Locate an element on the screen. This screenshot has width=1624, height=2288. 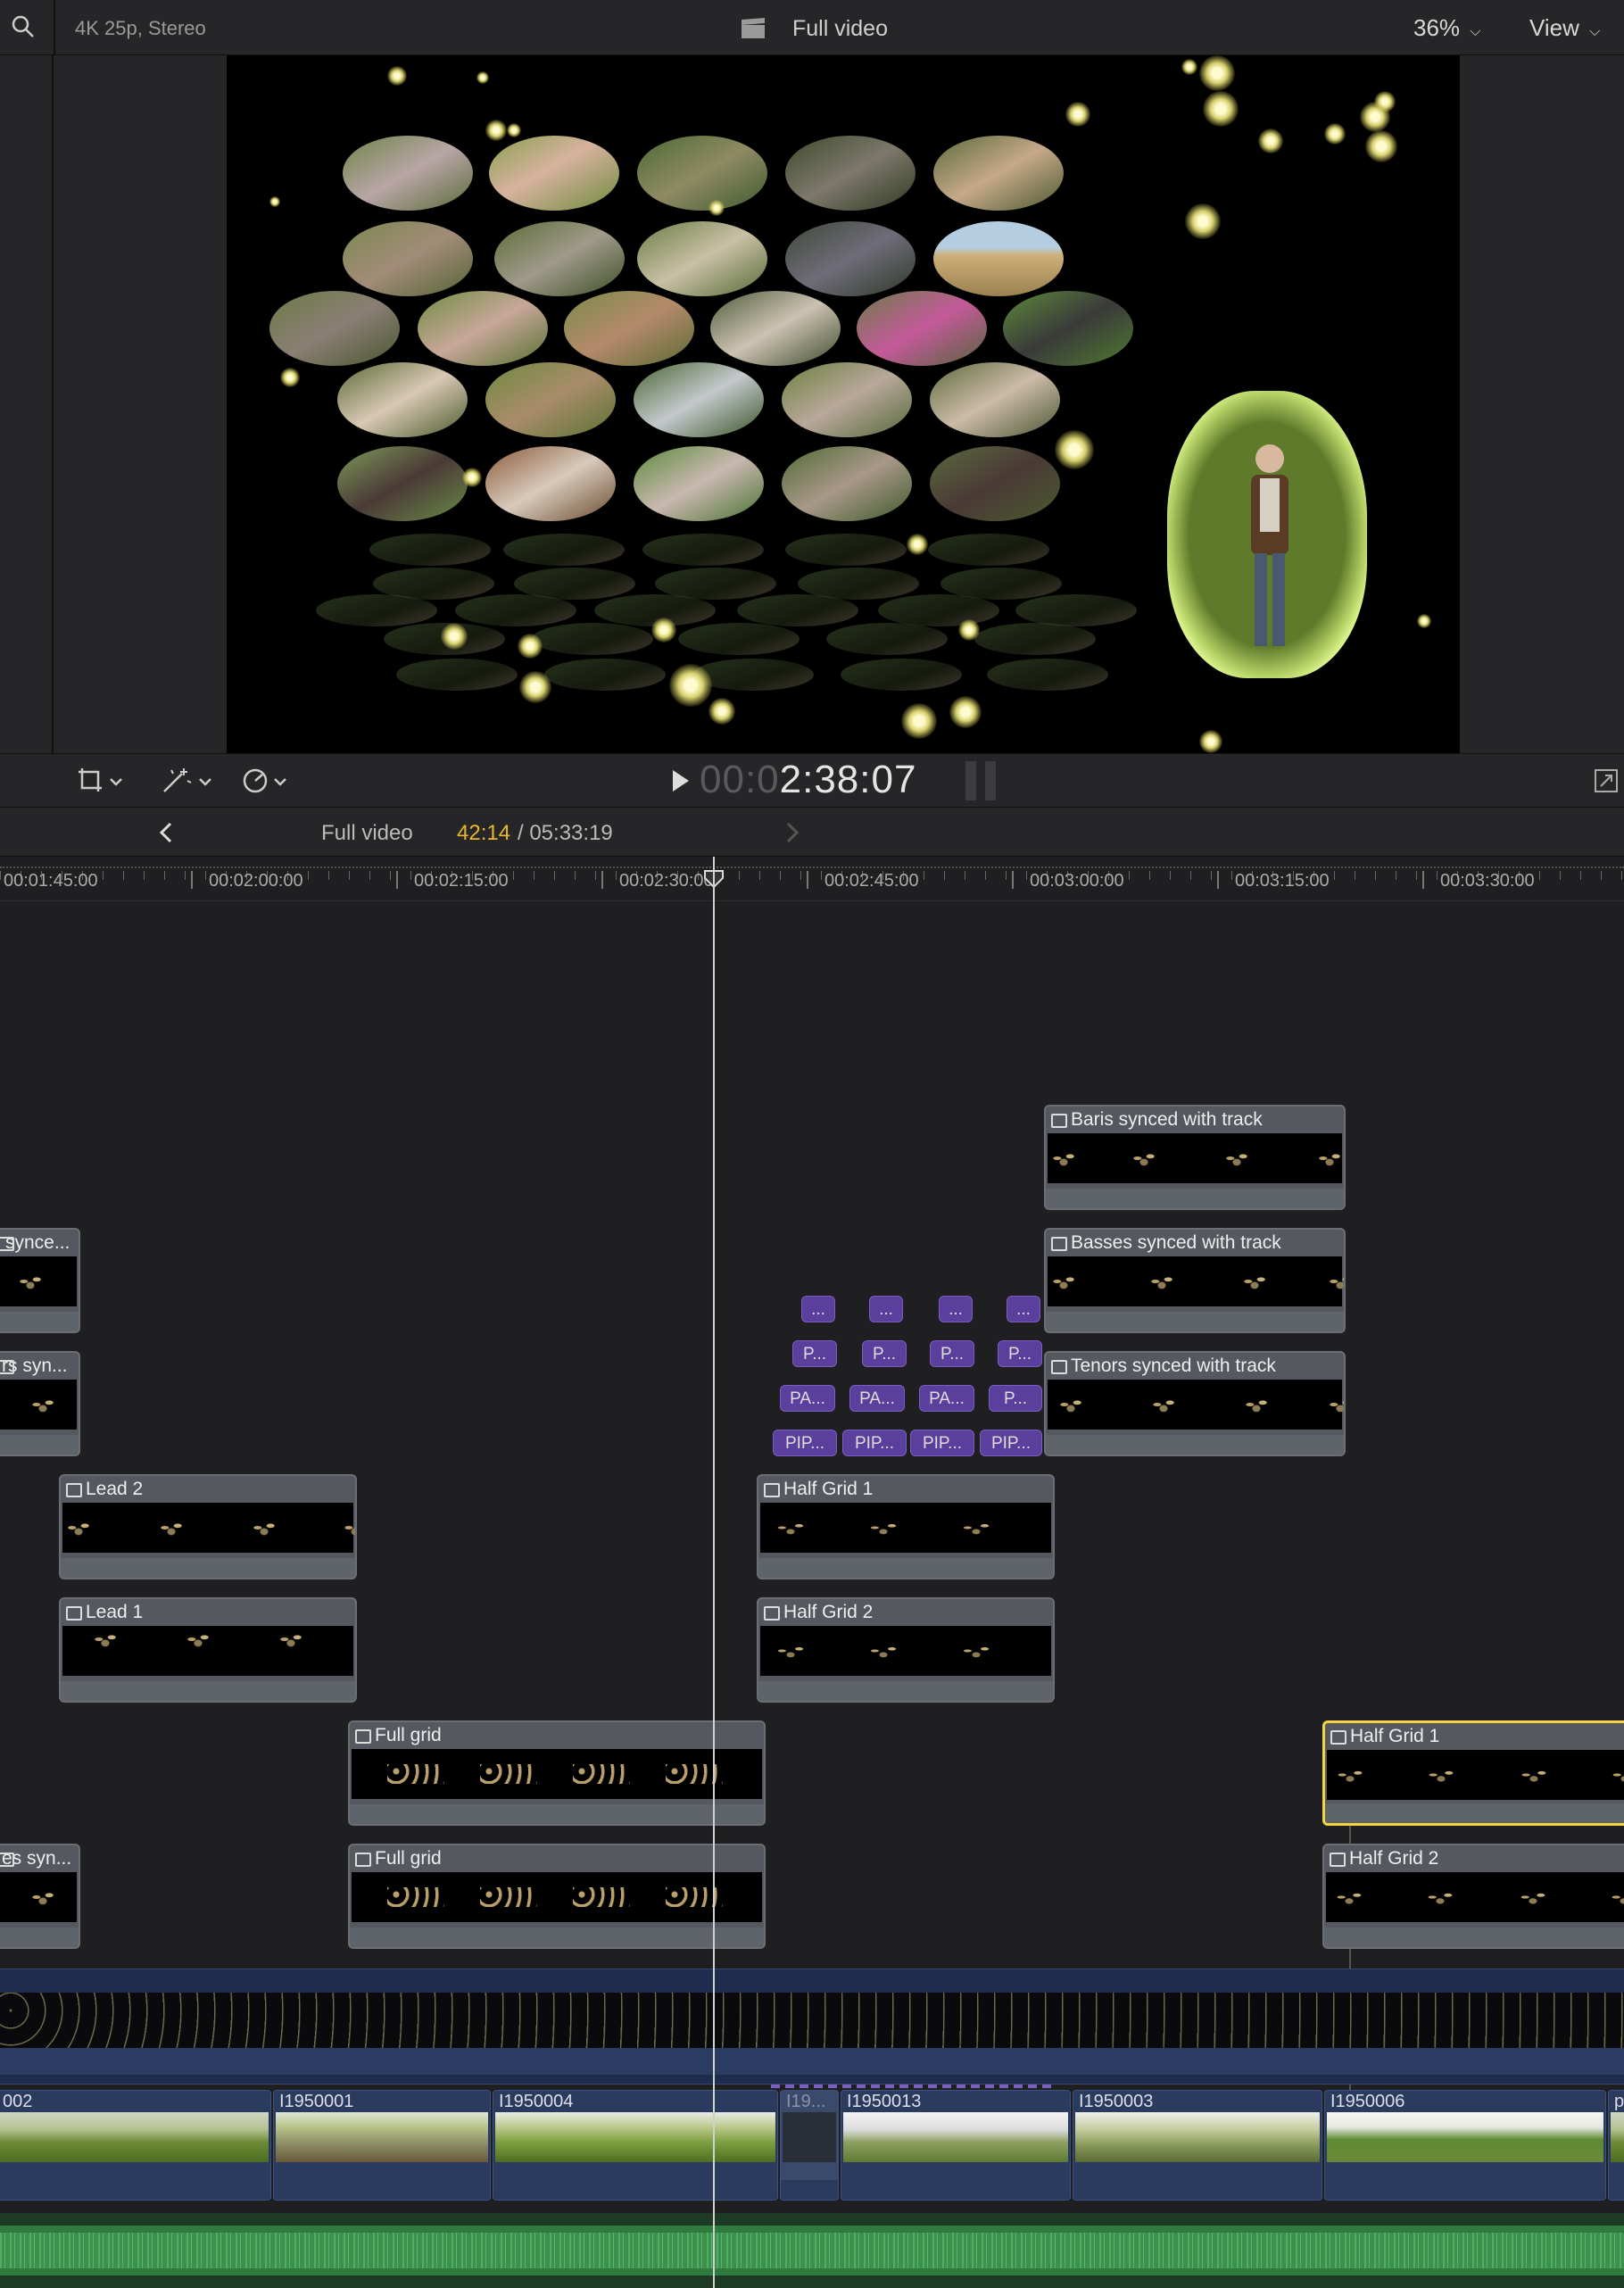
music-track is located at coordinates (812, 2250).